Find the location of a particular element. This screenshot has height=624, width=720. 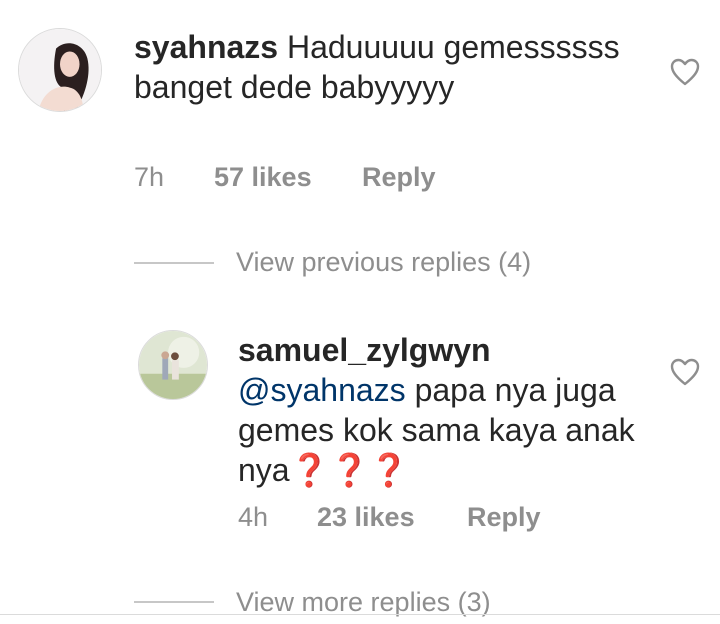

bottom-divider is located at coordinates (360, 614).